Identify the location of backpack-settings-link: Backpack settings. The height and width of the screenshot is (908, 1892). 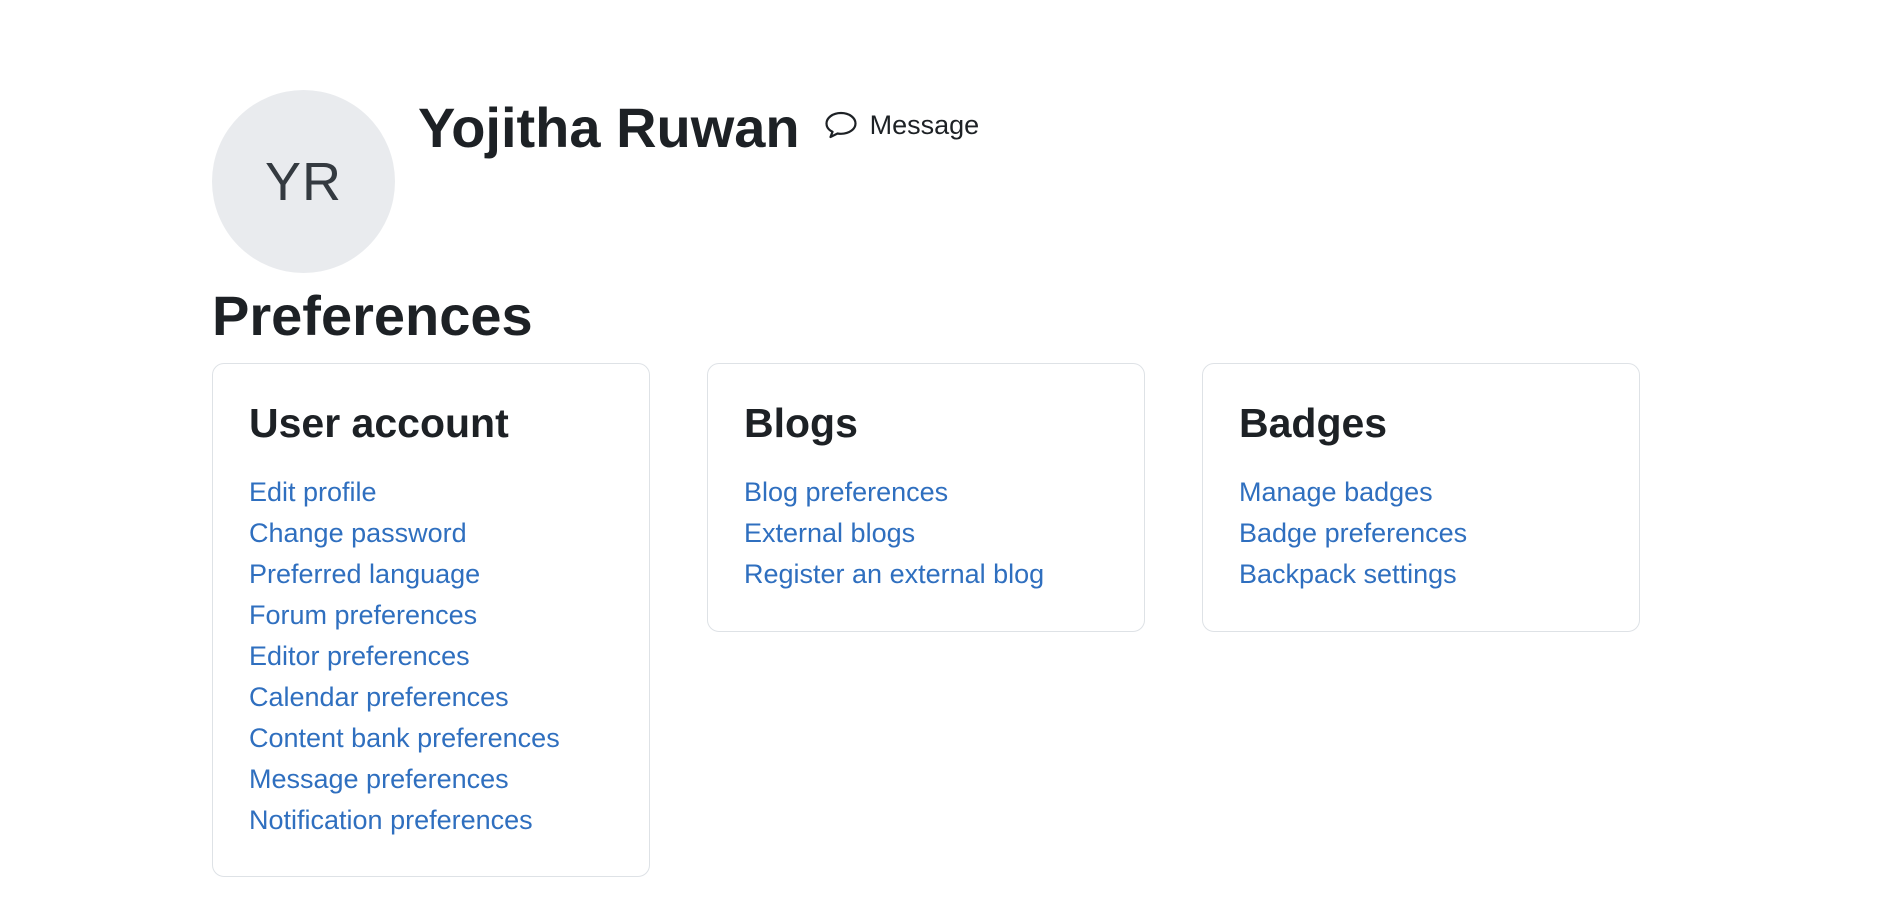
(1348, 574).